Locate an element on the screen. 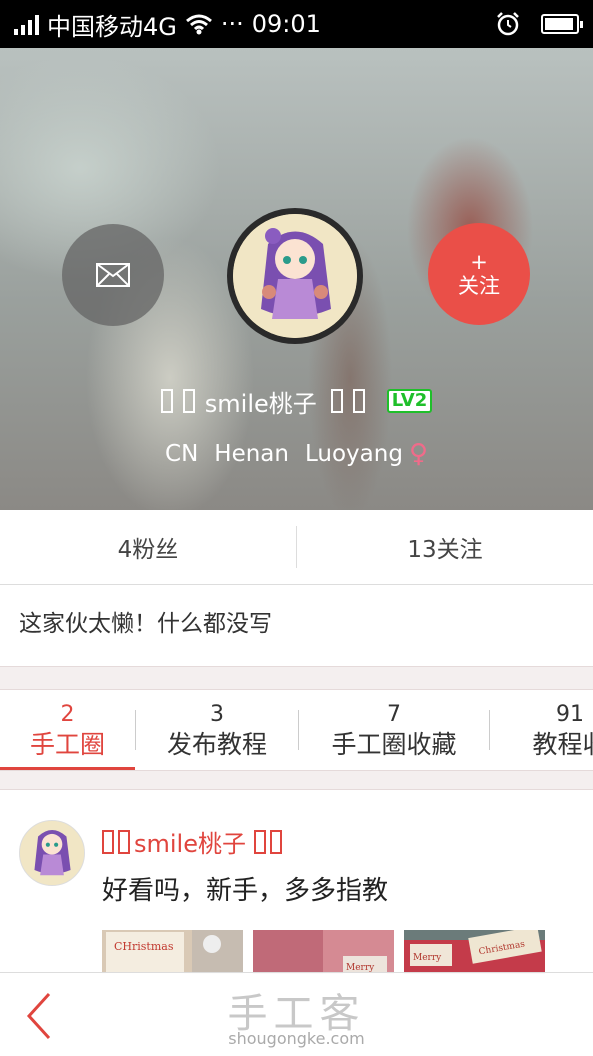 Image resolution: width=593 pixels, height=1056 pixels. tab-tutorial-favorites: 91 教程收 is located at coordinates (541, 730).